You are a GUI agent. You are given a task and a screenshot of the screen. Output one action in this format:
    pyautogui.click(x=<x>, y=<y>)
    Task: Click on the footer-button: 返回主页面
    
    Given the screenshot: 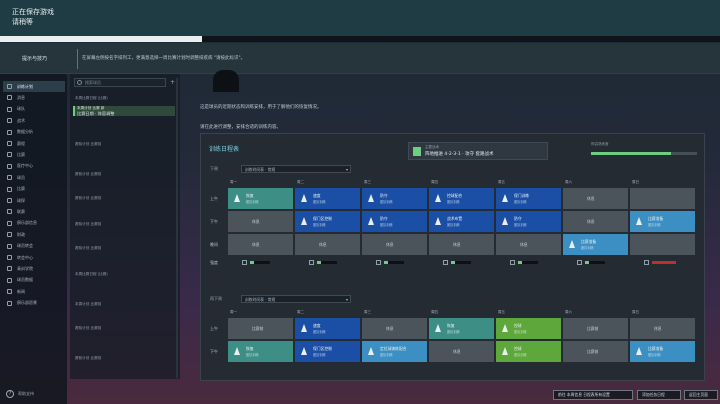 What is the action you would take?
    pyautogui.click(x=701, y=395)
    